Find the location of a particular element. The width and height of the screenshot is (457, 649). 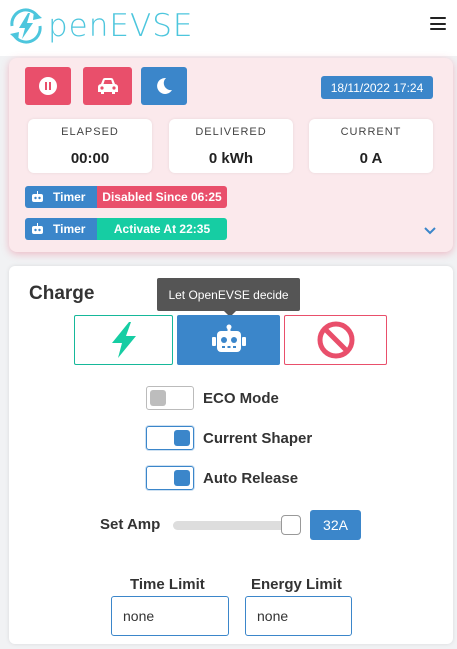

eco-mode-row: ECO Mode is located at coordinates (212, 398).